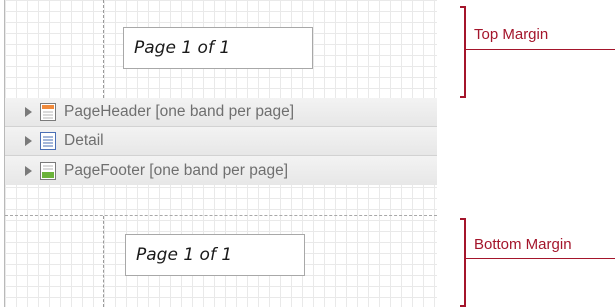  Describe the element at coordinates (221, 141) in the screenshot. I see `detail-band: Detail` at that location.